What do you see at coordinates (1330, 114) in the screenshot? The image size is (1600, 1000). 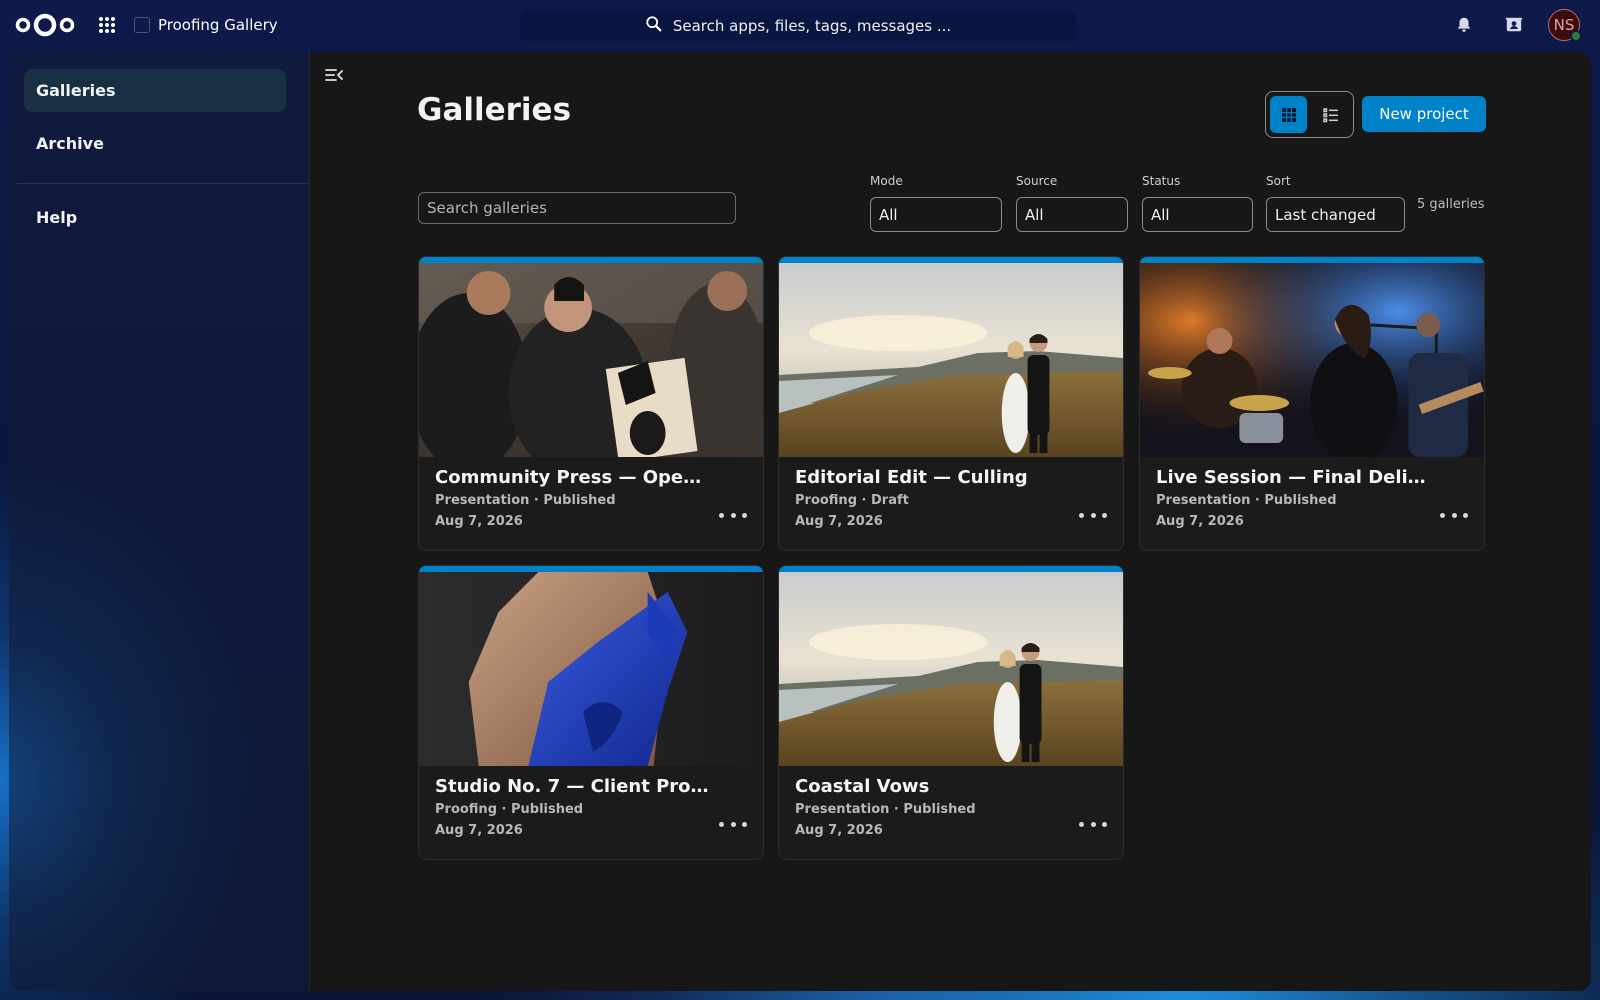 I see `list-view-icon` at bounding box center [1330, 114].